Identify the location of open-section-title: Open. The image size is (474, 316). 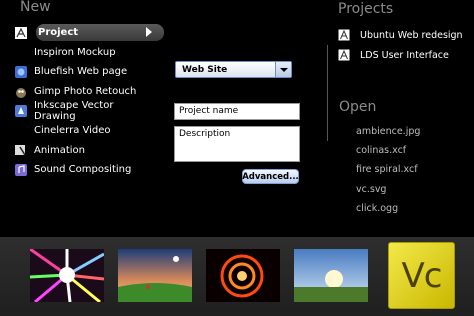
(358, 107).